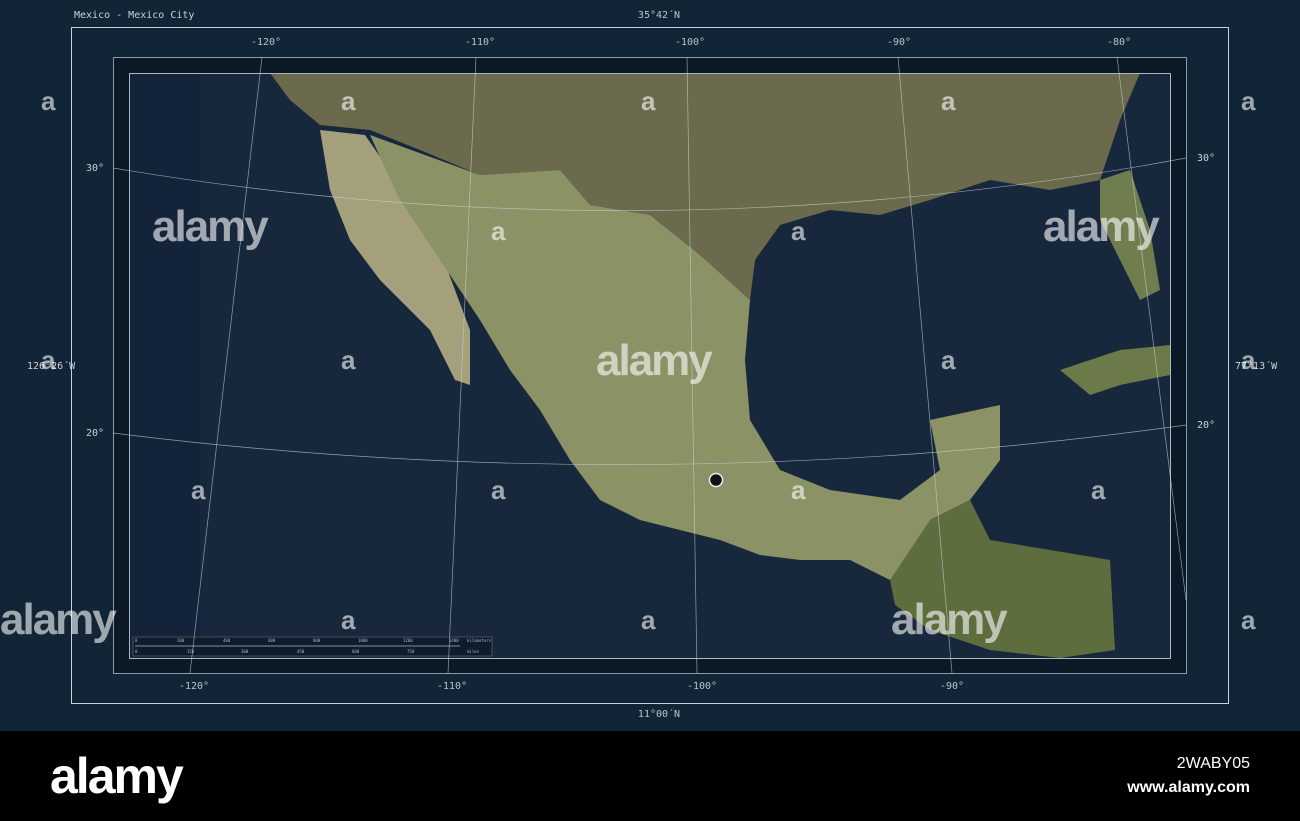 This screenshot has width=1300, height=821. What do you see at coordinates (227, 640) in the screenshot?
I see `scale-km-tick: 400` at bounding box center [227, 640].